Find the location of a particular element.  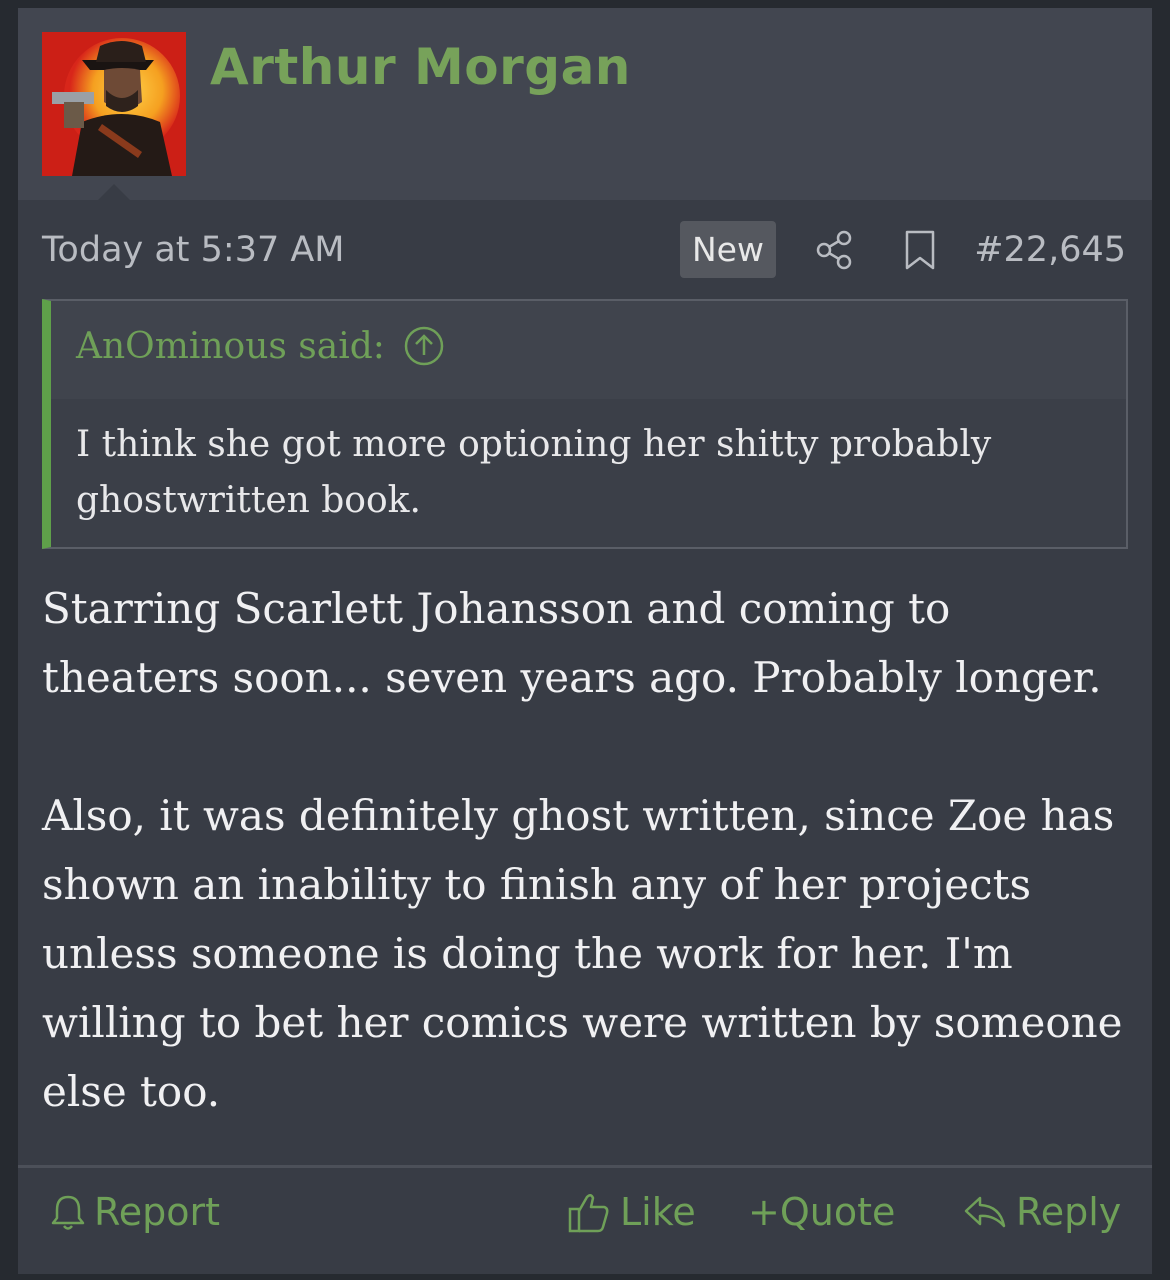

report-label: Report is located at coordinates (157, 1212).